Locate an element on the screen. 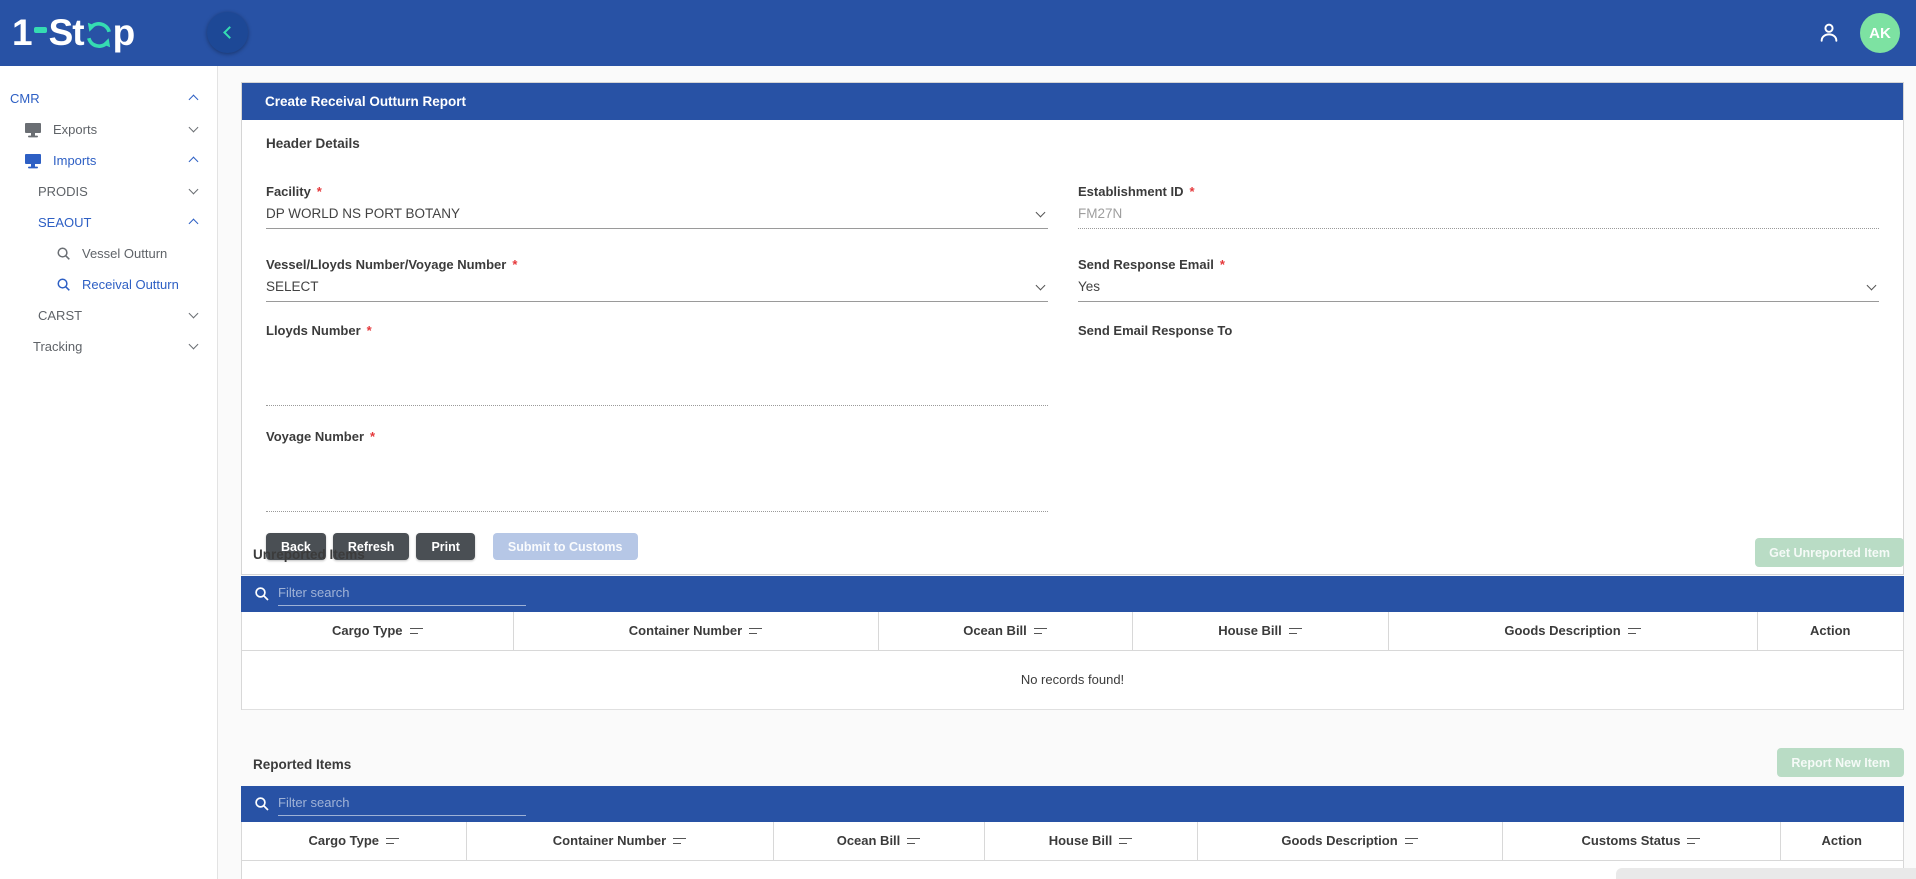 This screenshot has width=1916, height=879. establishment-id-field: Establishment ID * FM27N is located at coordinates (1478, 206).